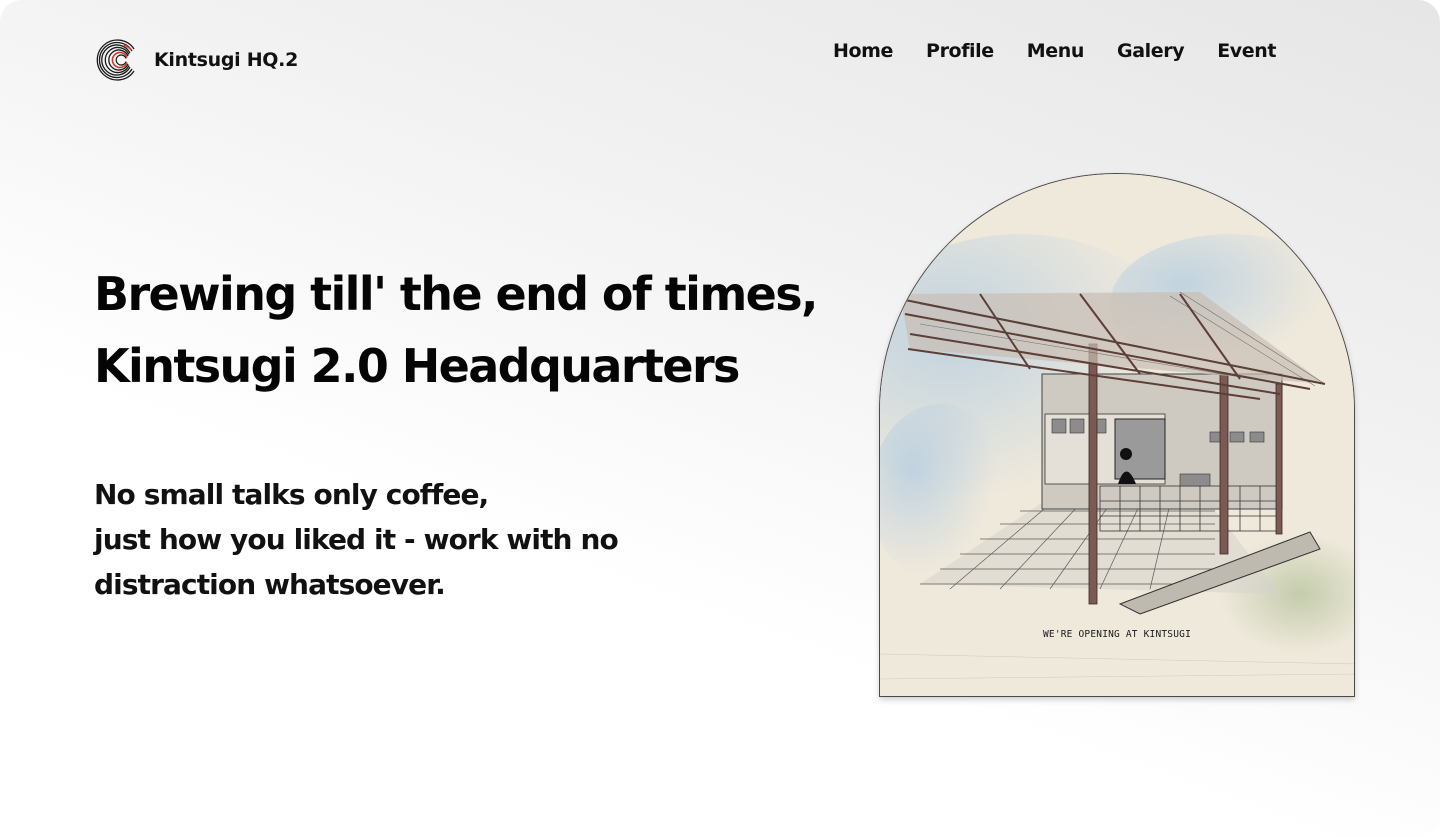 This screenshot has width=1440, height=837. What do you see at coordinates (1056, 51) in the screenshot?
I see `nav-menu: Menu` at bounding box center [1056, 51].